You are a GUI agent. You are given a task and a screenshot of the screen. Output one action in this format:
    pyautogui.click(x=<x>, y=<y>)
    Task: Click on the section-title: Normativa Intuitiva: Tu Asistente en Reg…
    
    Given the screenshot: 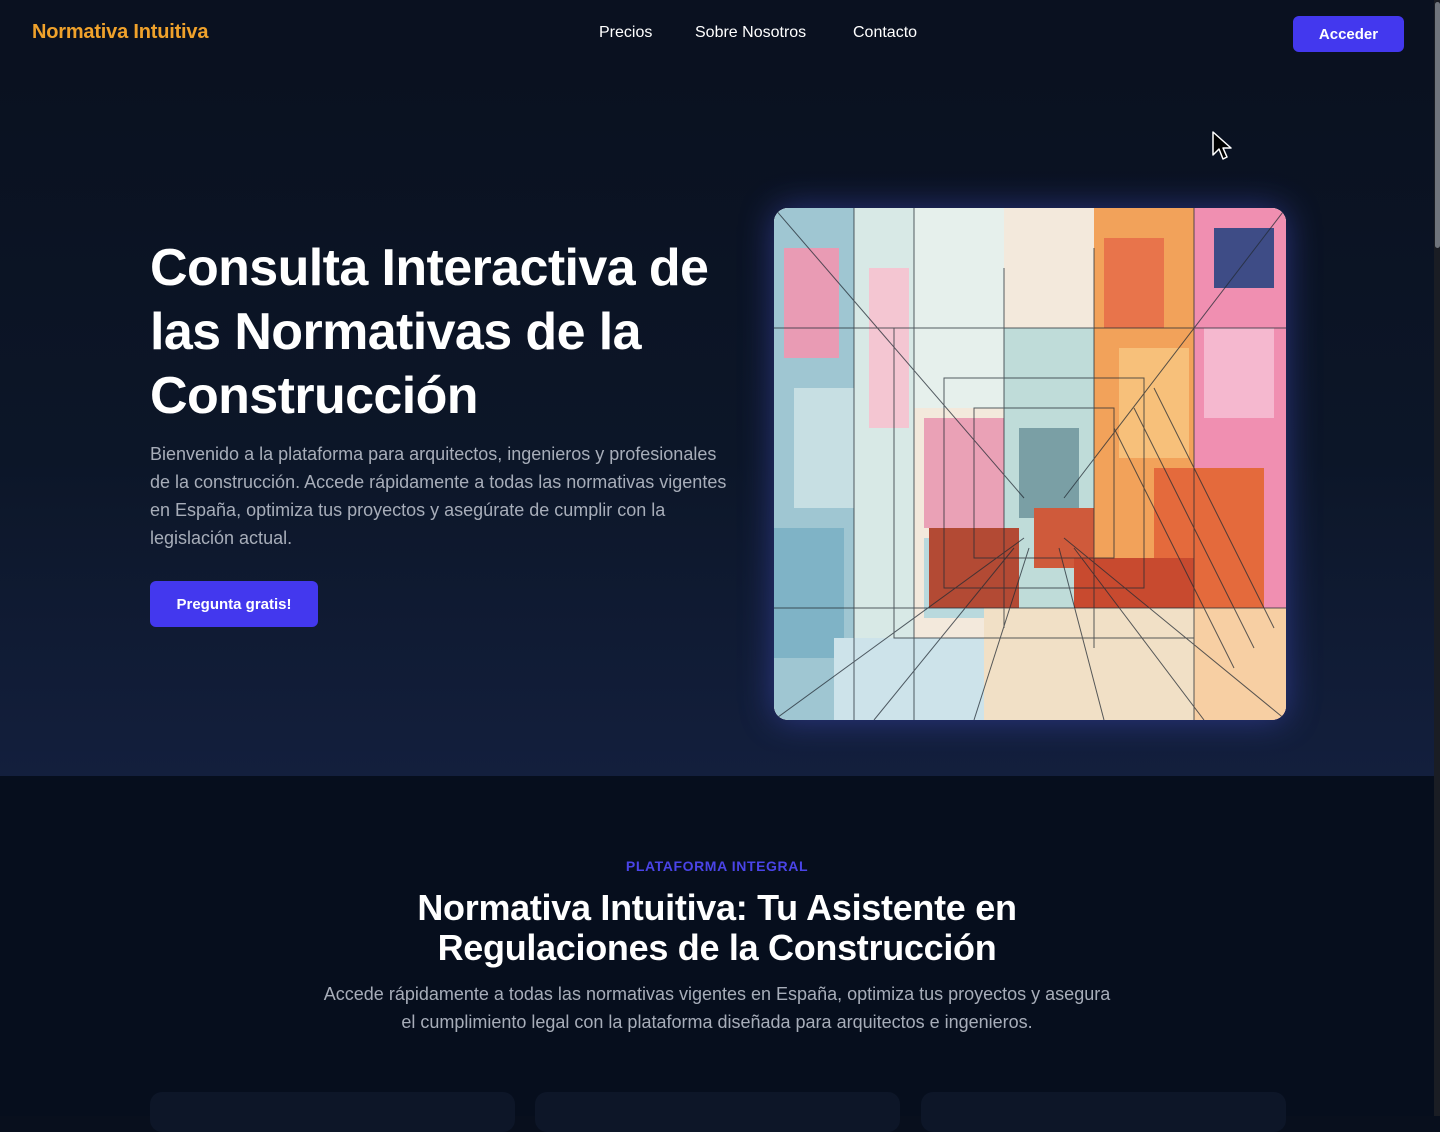 What is the action you would take?
    pyautogui.click(x=717, y=927)
    